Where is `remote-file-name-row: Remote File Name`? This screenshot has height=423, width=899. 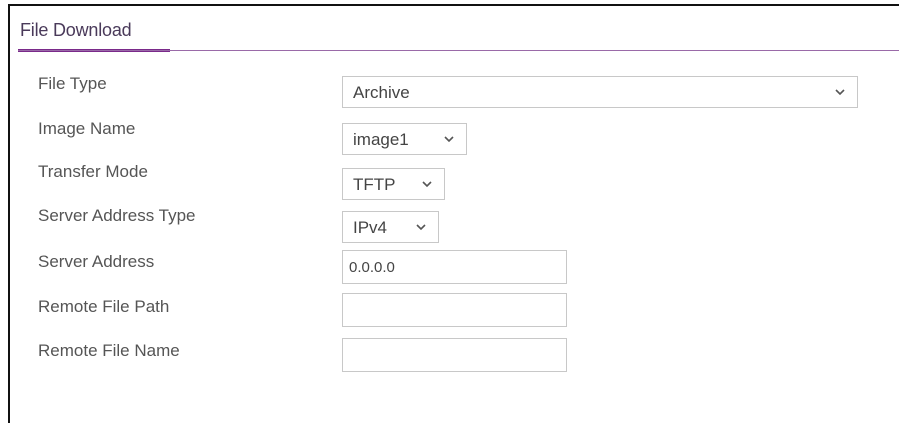
remote-file-name-row: Remote File Name is located at coordinates (454, 355).